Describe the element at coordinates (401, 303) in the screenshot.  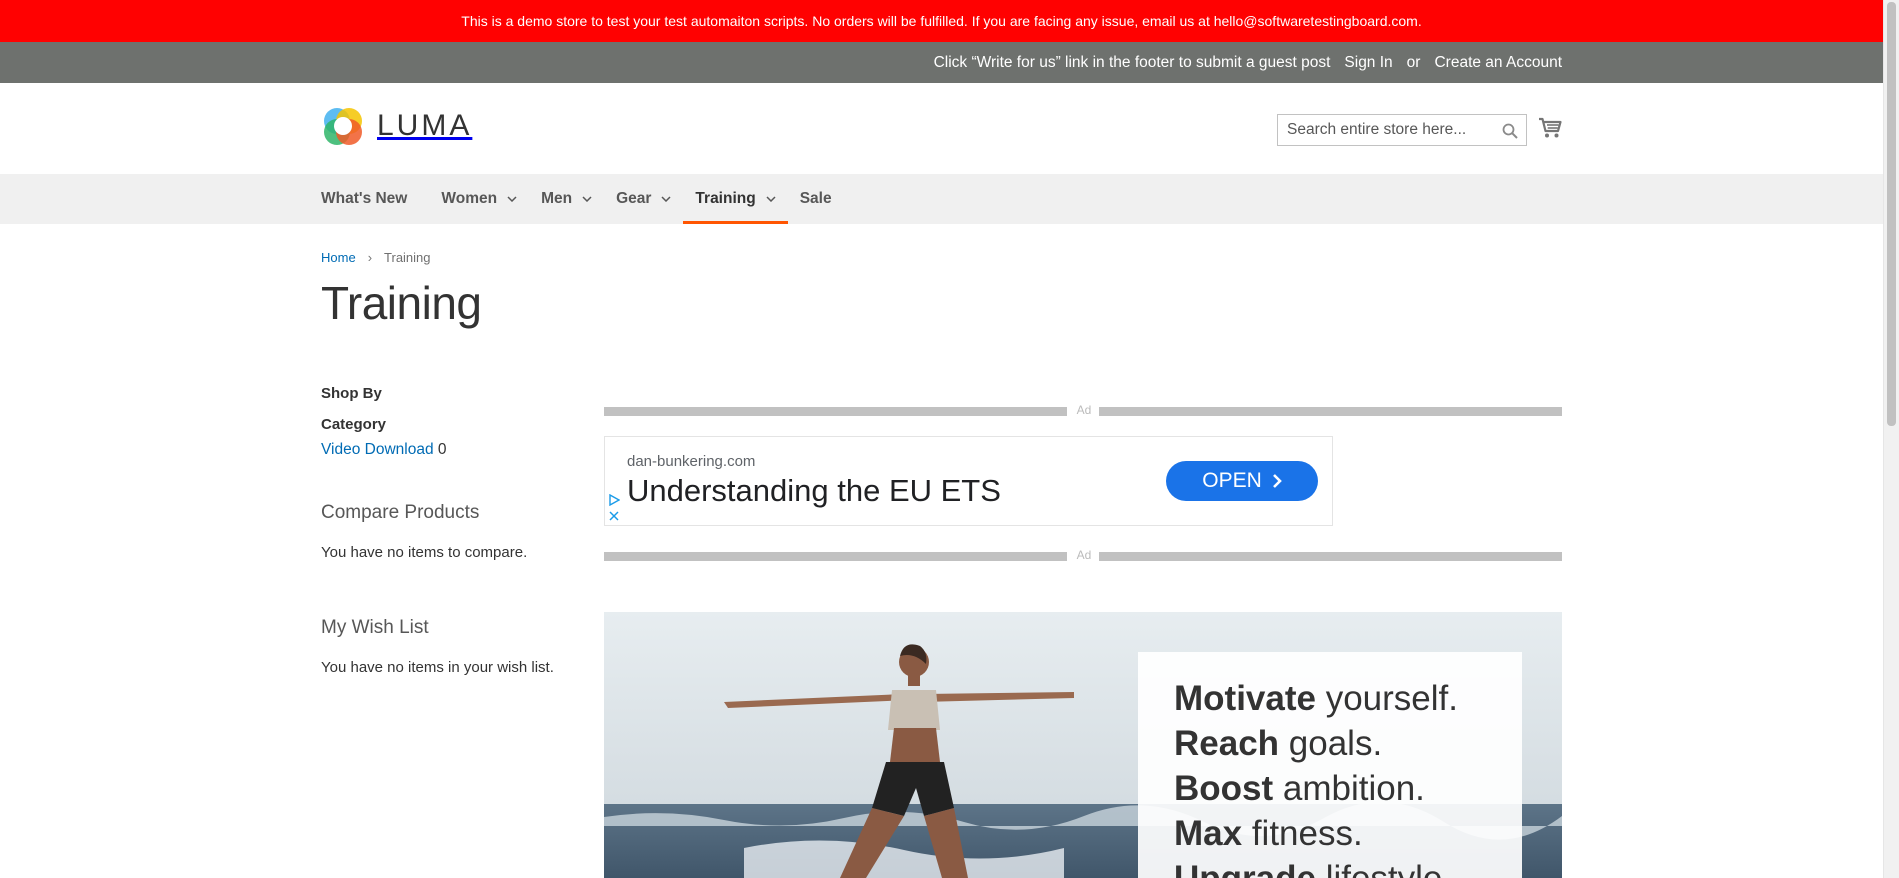
I see `page-title: Training` at that location.